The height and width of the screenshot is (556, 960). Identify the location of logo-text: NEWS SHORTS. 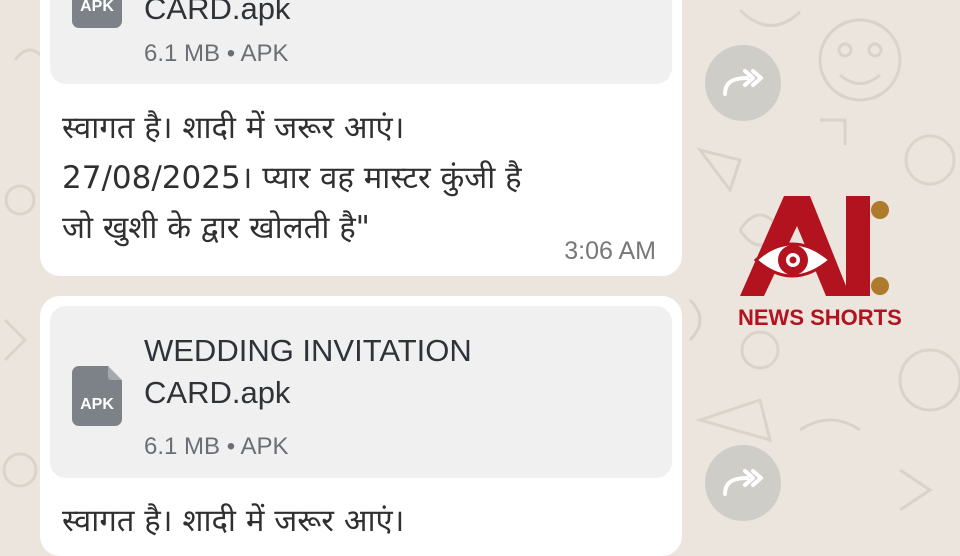
(820, 317).